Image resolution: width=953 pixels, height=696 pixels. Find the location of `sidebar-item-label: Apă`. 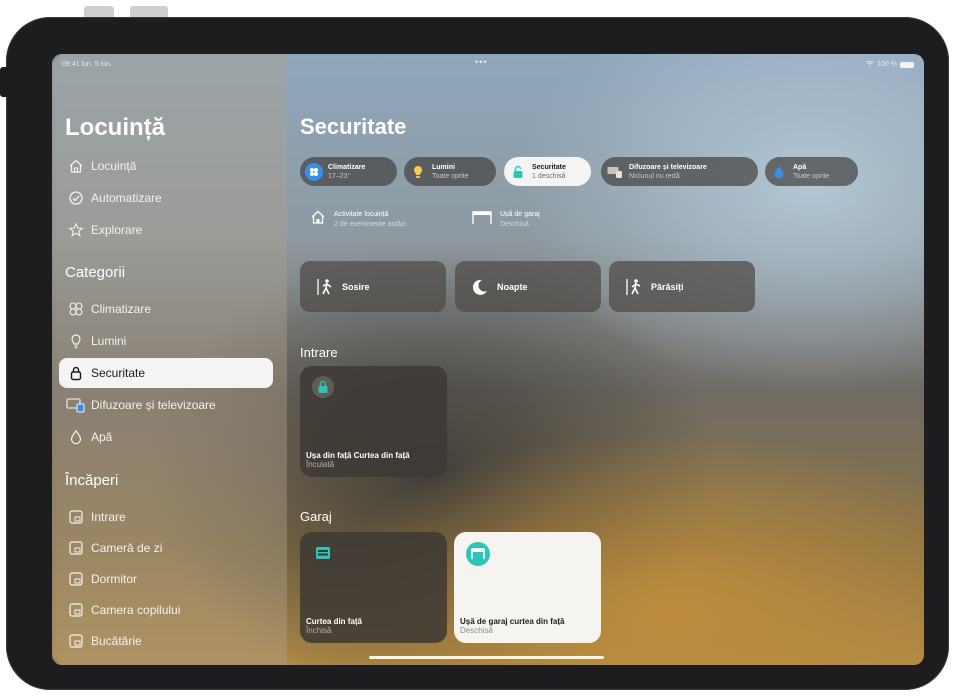

sidebar-item-label: Apă is located at coordinates (102, 437).